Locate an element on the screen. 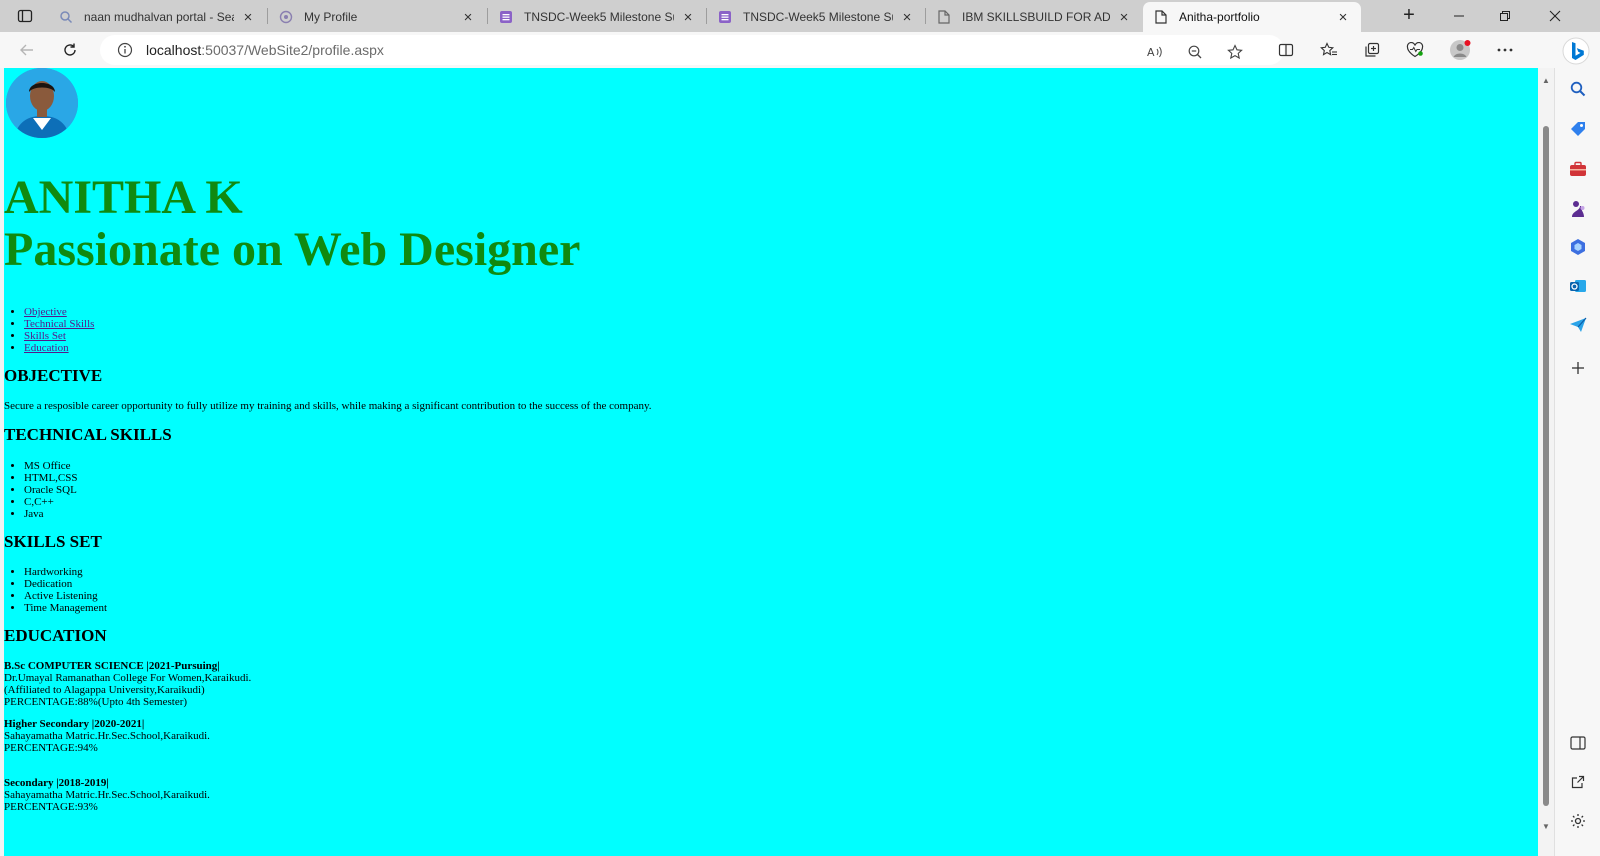 Image resolution: width=1600 pixels, height=856 pixels. back-button is located at coordinates (27, 50).